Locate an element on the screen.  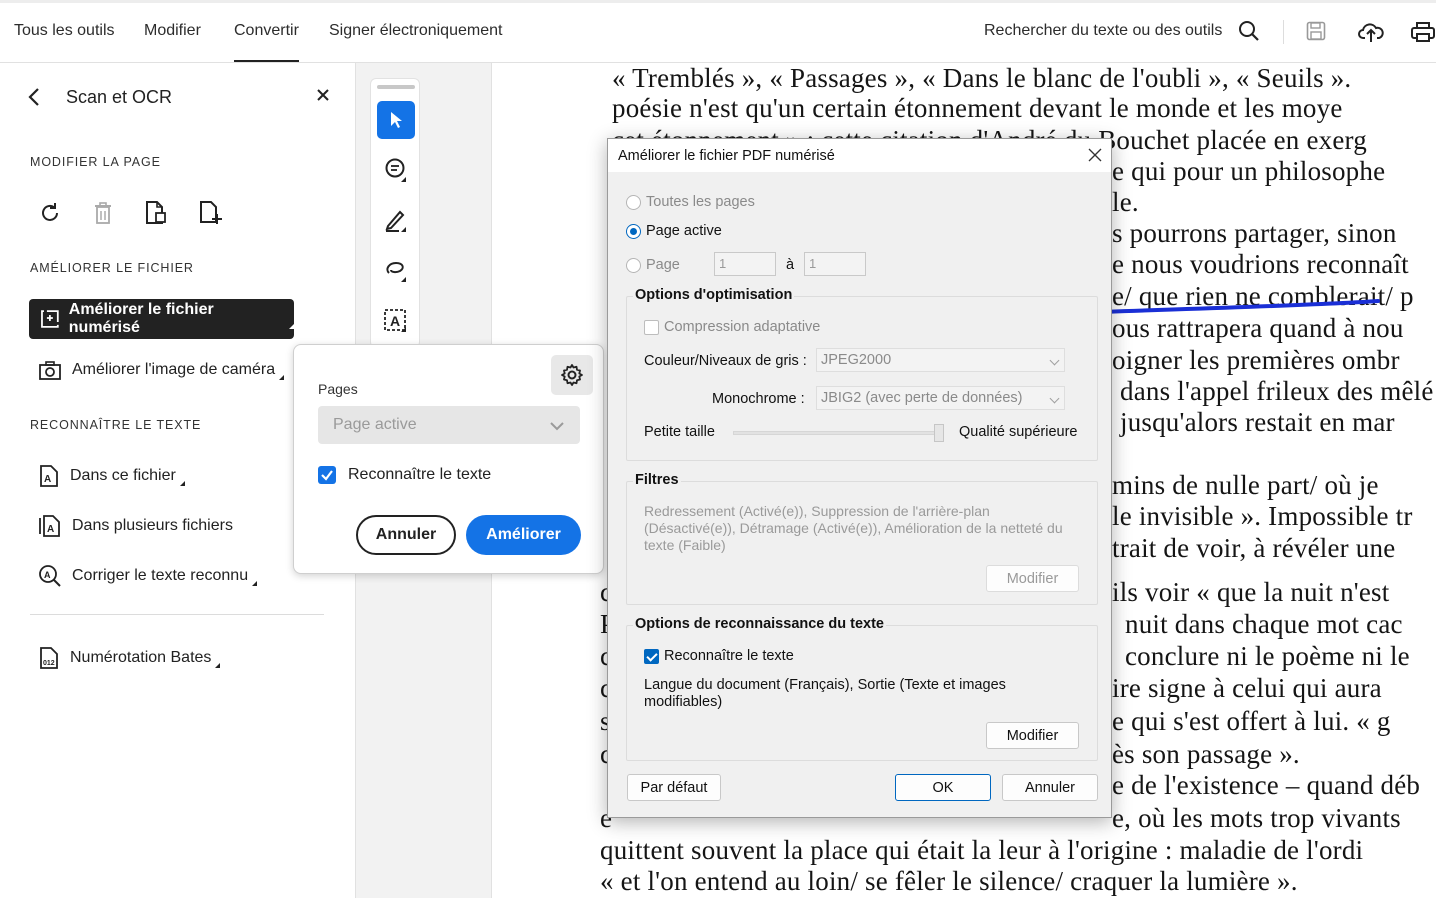
search-label: Rechercher du texte ou des outils is located at coordinates (1103, 31).